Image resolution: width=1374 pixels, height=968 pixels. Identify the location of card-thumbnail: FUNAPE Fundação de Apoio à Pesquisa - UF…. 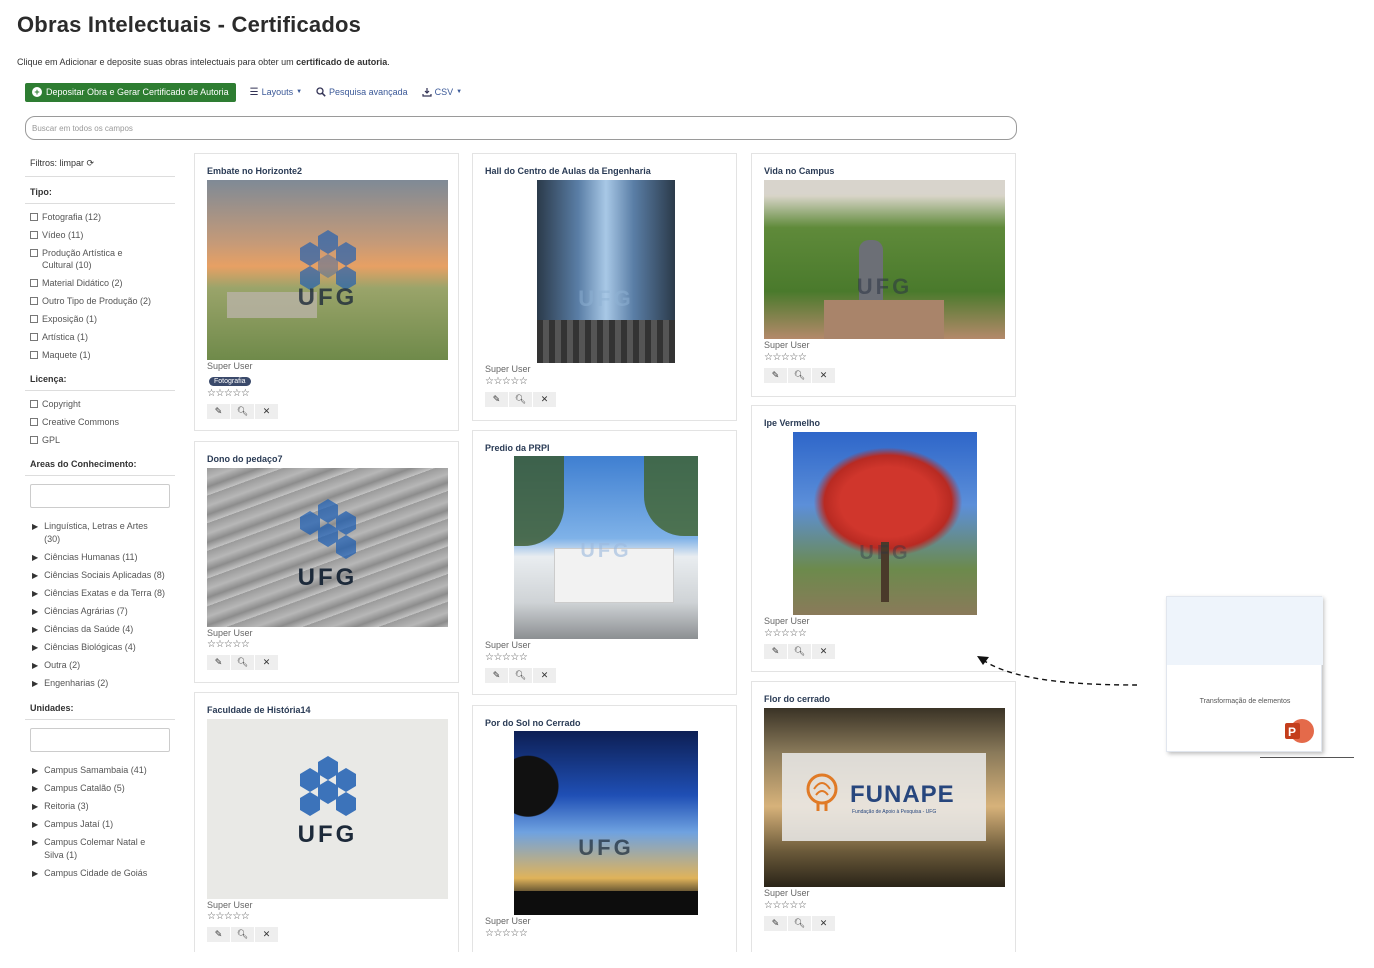
(884, 797).